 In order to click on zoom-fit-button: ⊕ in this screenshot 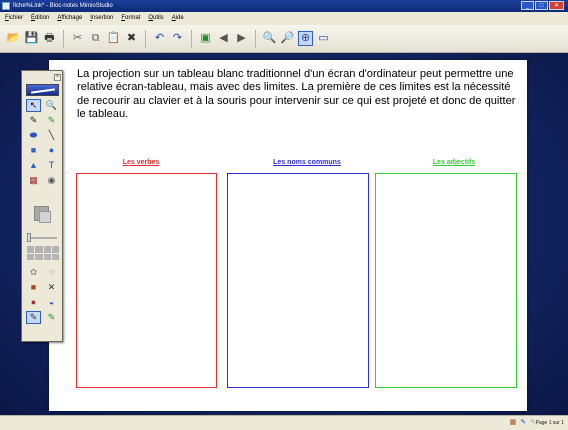, I will do `click(305, 38)`.